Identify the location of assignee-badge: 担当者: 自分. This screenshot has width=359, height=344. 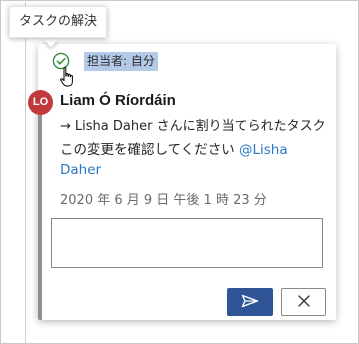
(121, 61).